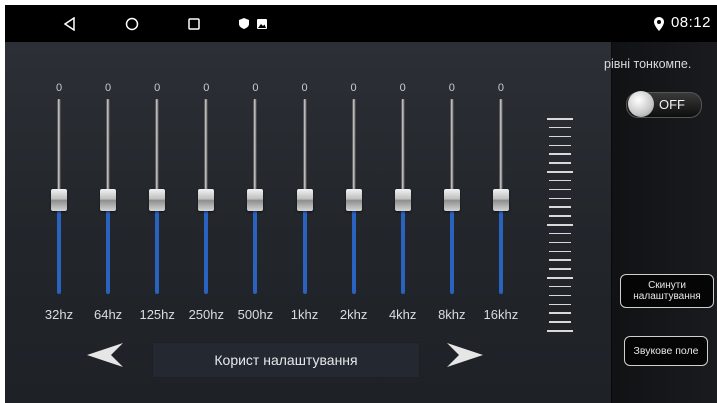  What do you see at coordinates (353, 314) in the screenshot?
I see `band-label: 2khz` at bounding box center [353, 314].